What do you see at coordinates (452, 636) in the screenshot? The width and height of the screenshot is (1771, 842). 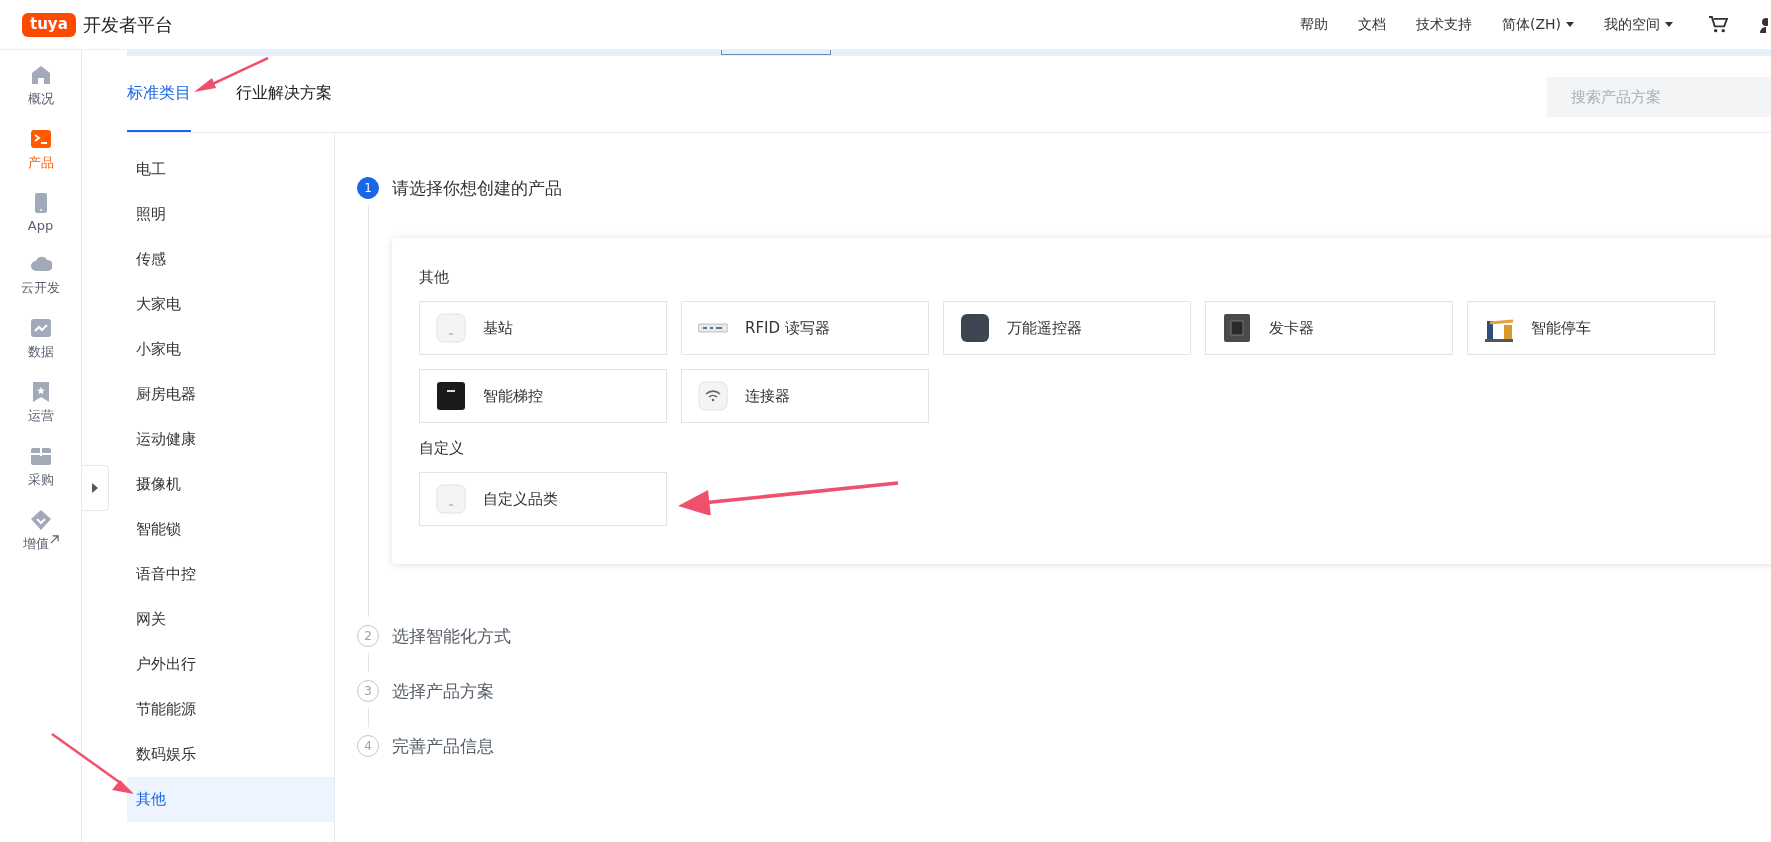 I see `step-title: 选择智能化方式` at bounding box center [452, 636].